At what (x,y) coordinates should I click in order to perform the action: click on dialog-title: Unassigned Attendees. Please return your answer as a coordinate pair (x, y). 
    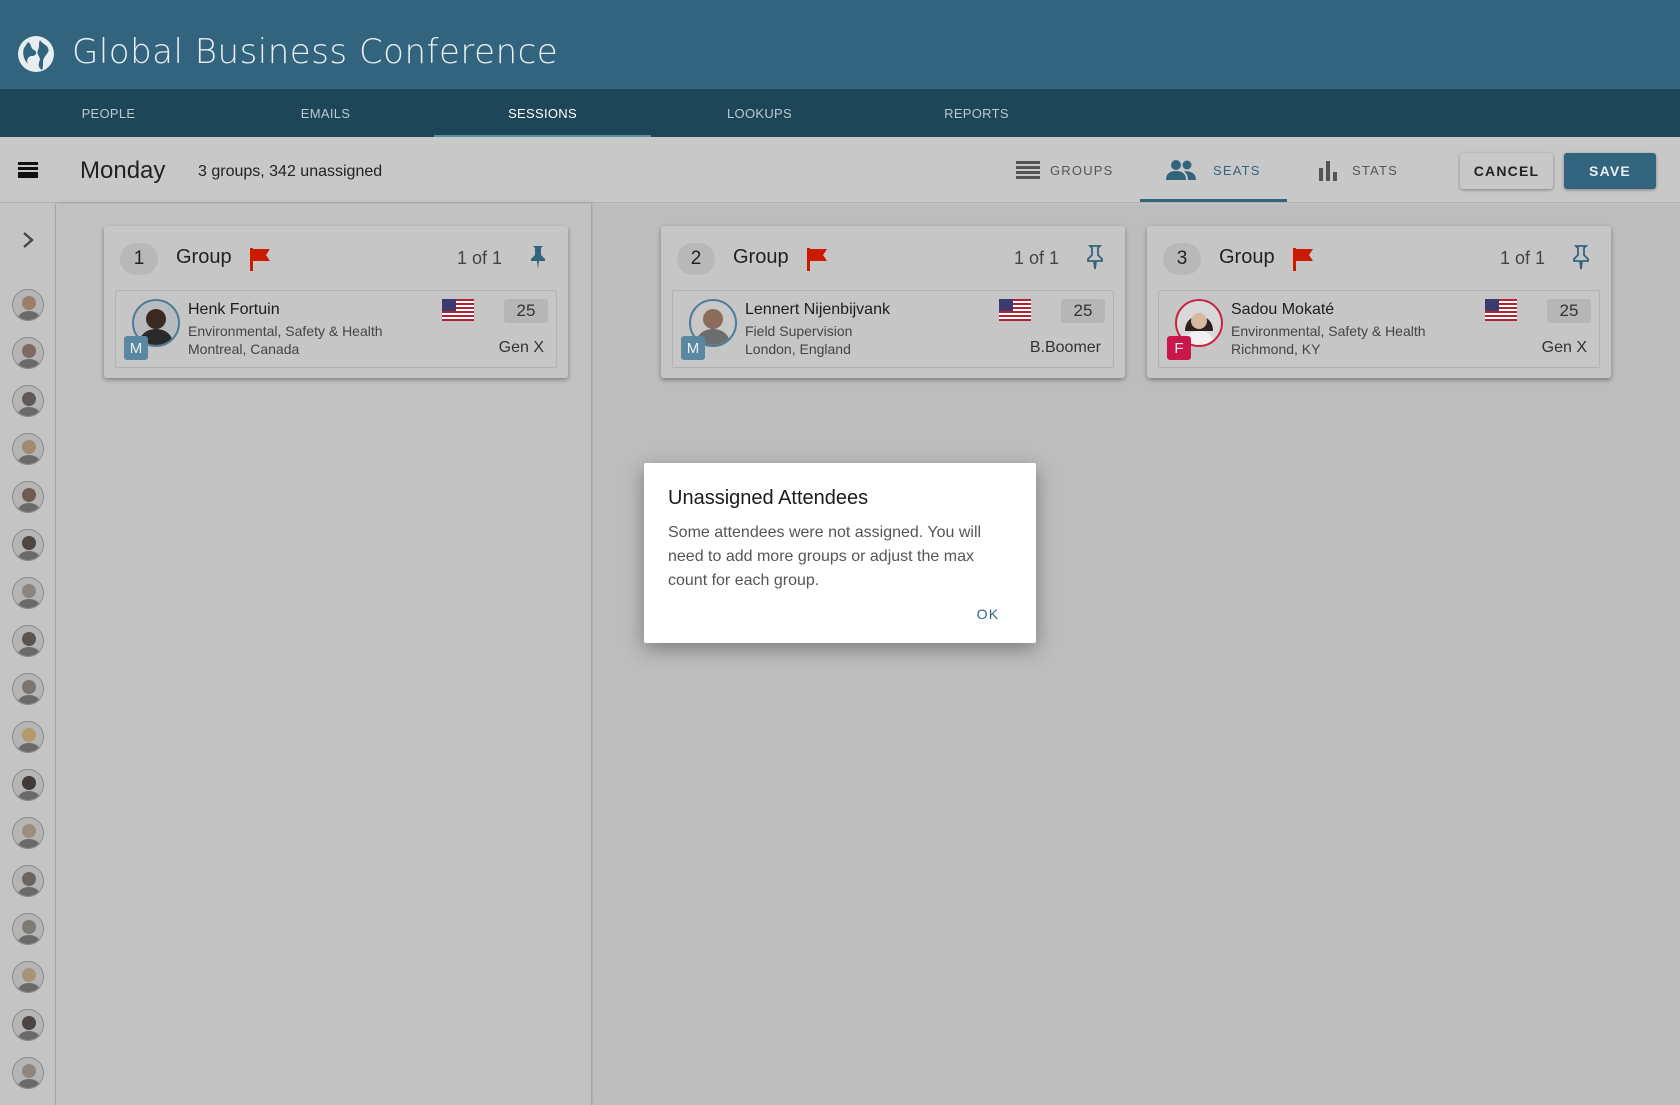
    Looking at the image, I should click on (768, 498).